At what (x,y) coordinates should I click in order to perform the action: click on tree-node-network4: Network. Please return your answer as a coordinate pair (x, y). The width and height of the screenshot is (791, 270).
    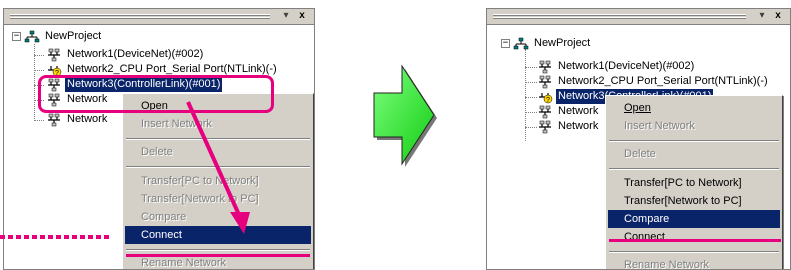
    Looking at the image, I should click on (568, 111).